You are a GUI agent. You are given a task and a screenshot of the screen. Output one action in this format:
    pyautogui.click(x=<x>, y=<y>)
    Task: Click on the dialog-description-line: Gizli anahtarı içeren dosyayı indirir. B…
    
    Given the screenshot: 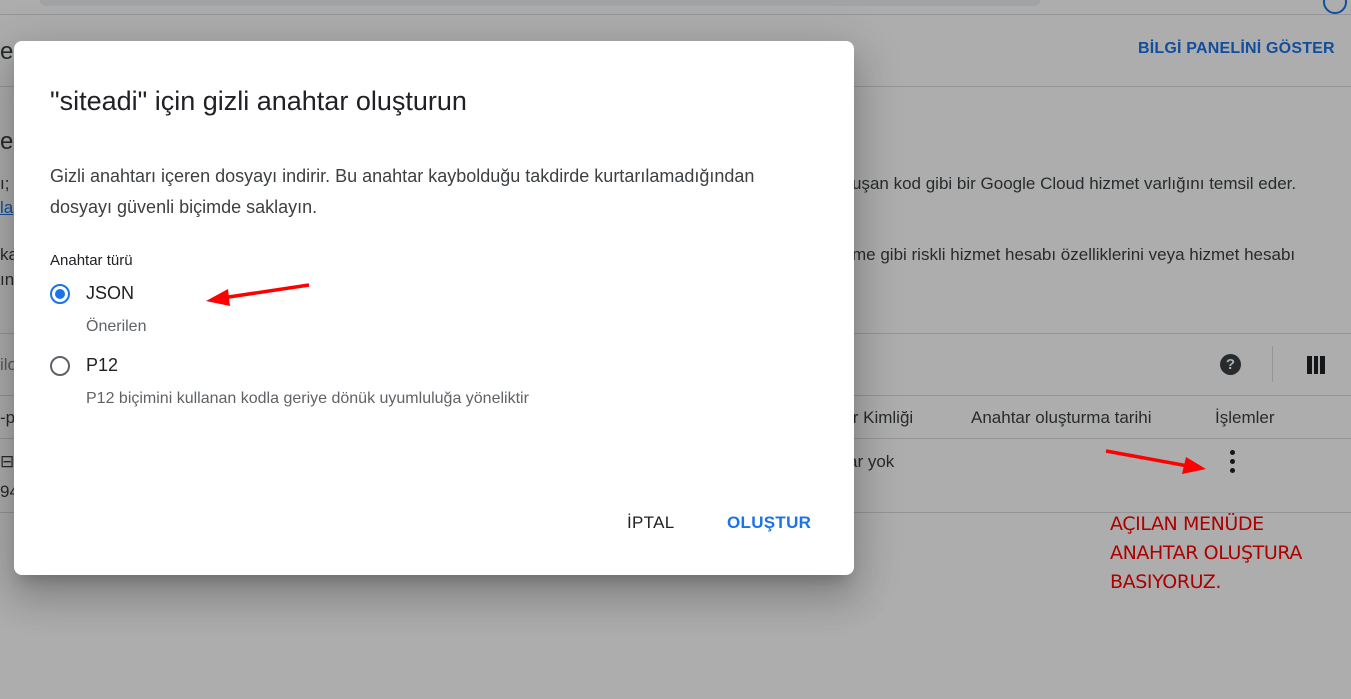 What is the action you would take?
    pyautogui.click(x=402, y=176)
    